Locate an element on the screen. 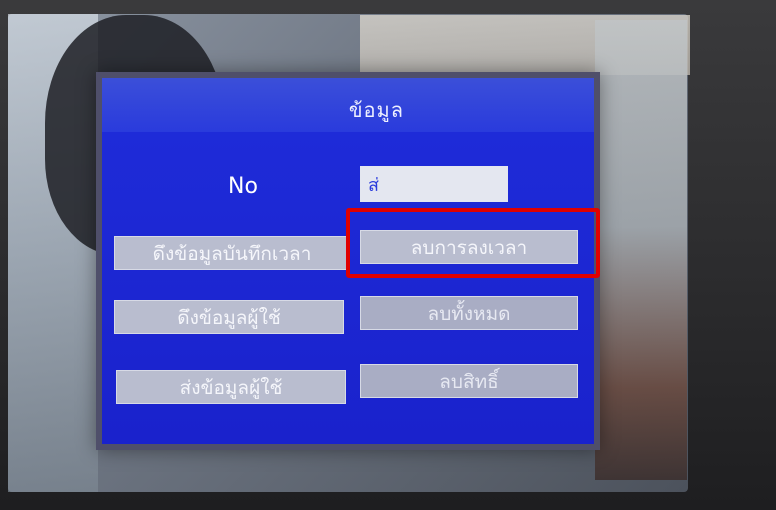  delete-all-button: ลบทั้งหมด is located at coordinates (469, 313).